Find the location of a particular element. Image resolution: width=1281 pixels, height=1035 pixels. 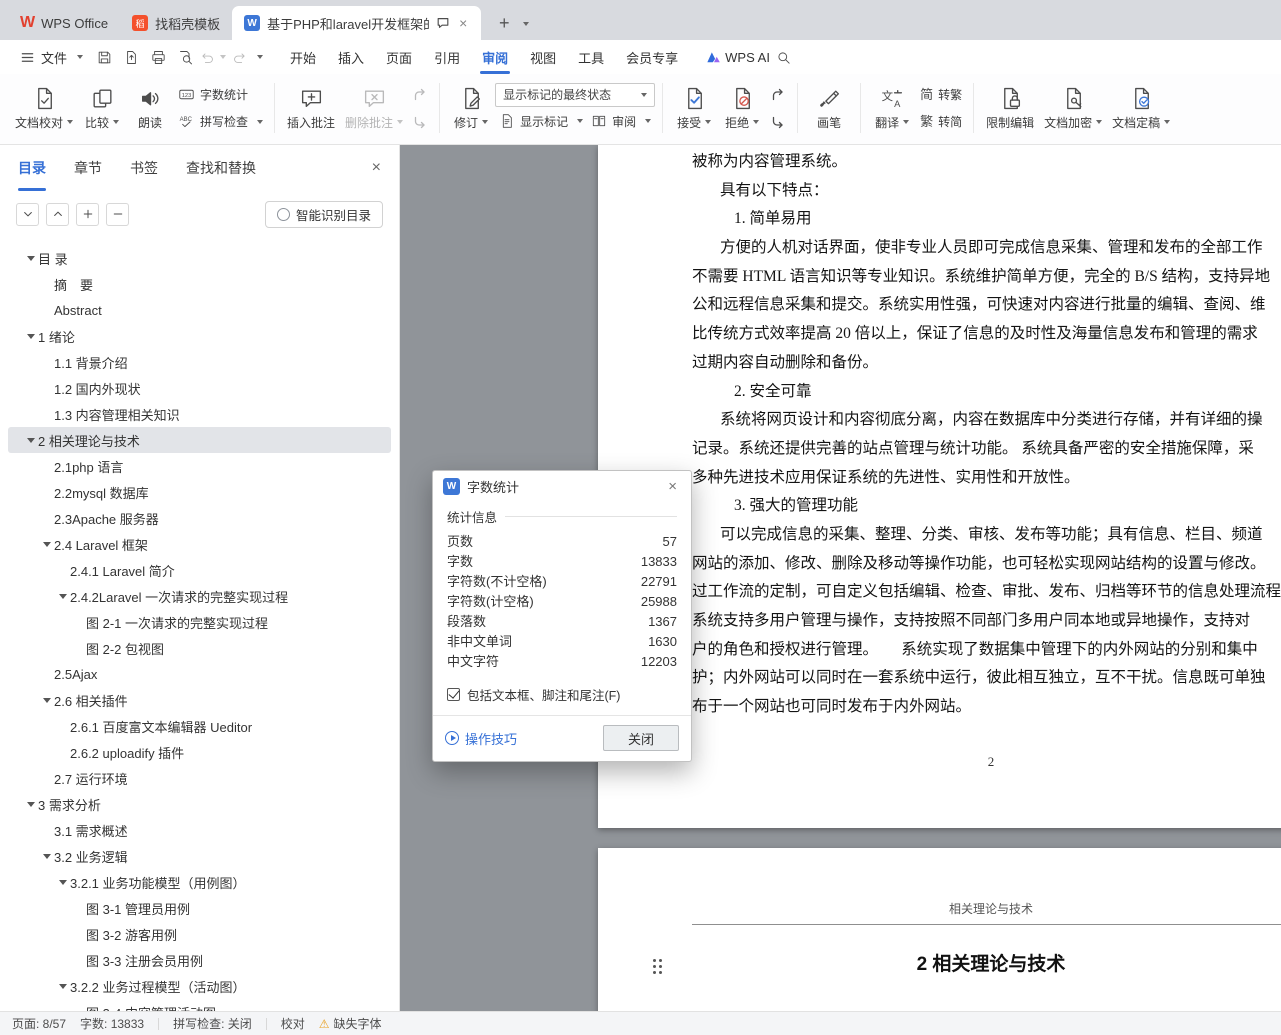

include-footnotes-checkbox is located at coordinates (453, 694).